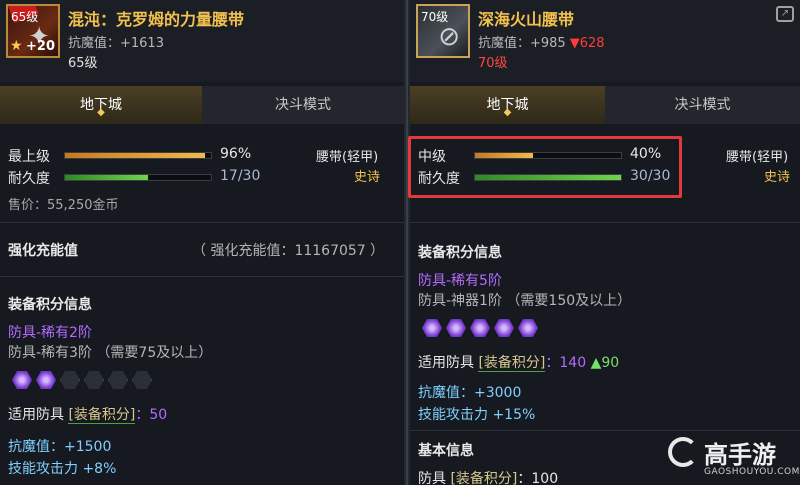 This screenshot has height=485, width=800. What do you see at coordinates (460, 281) in the screenshot?
I see `score-tier: 防具-稀有5阶` at bounding box center [460, 281].